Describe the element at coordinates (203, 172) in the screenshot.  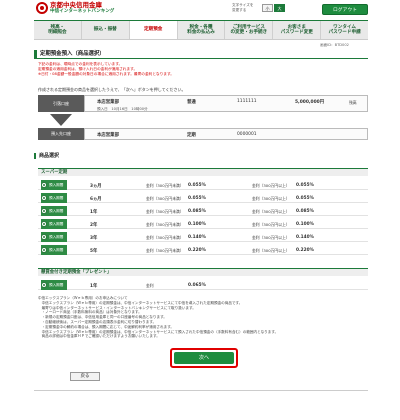
I see `super-deposit-title: スーパー定期` at that location.